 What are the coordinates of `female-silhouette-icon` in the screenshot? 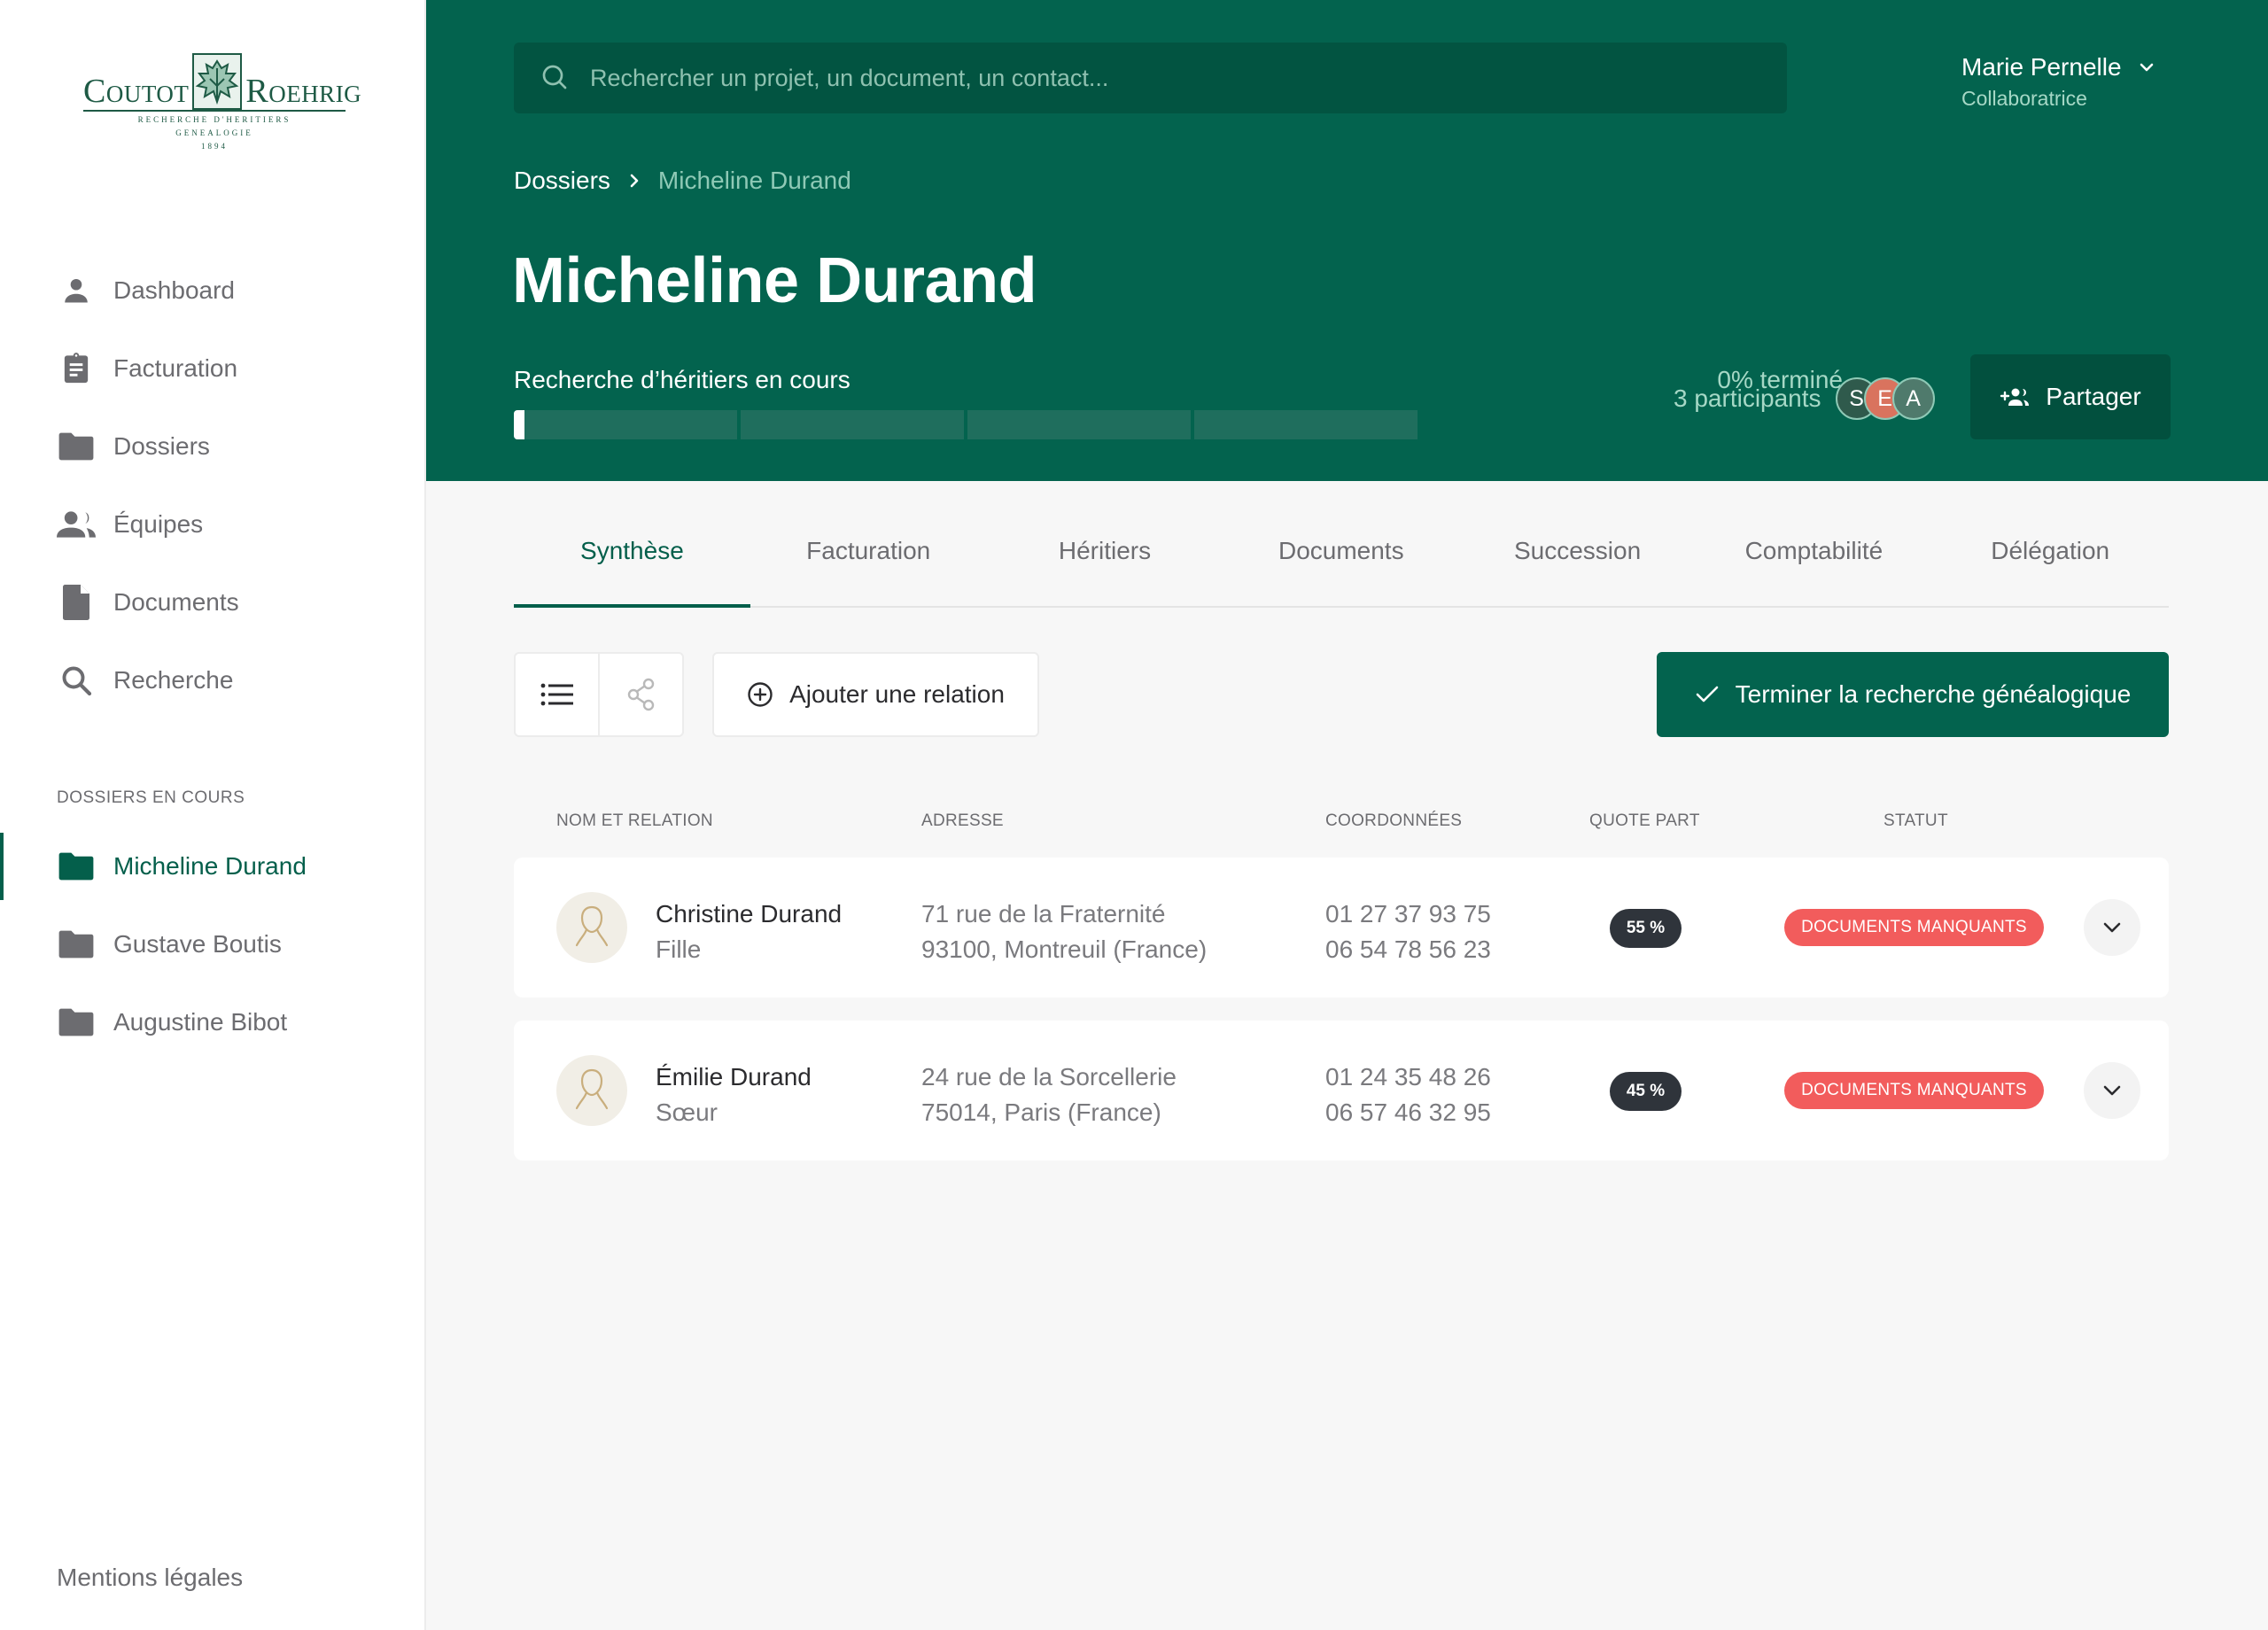 It's located at (592, 926).